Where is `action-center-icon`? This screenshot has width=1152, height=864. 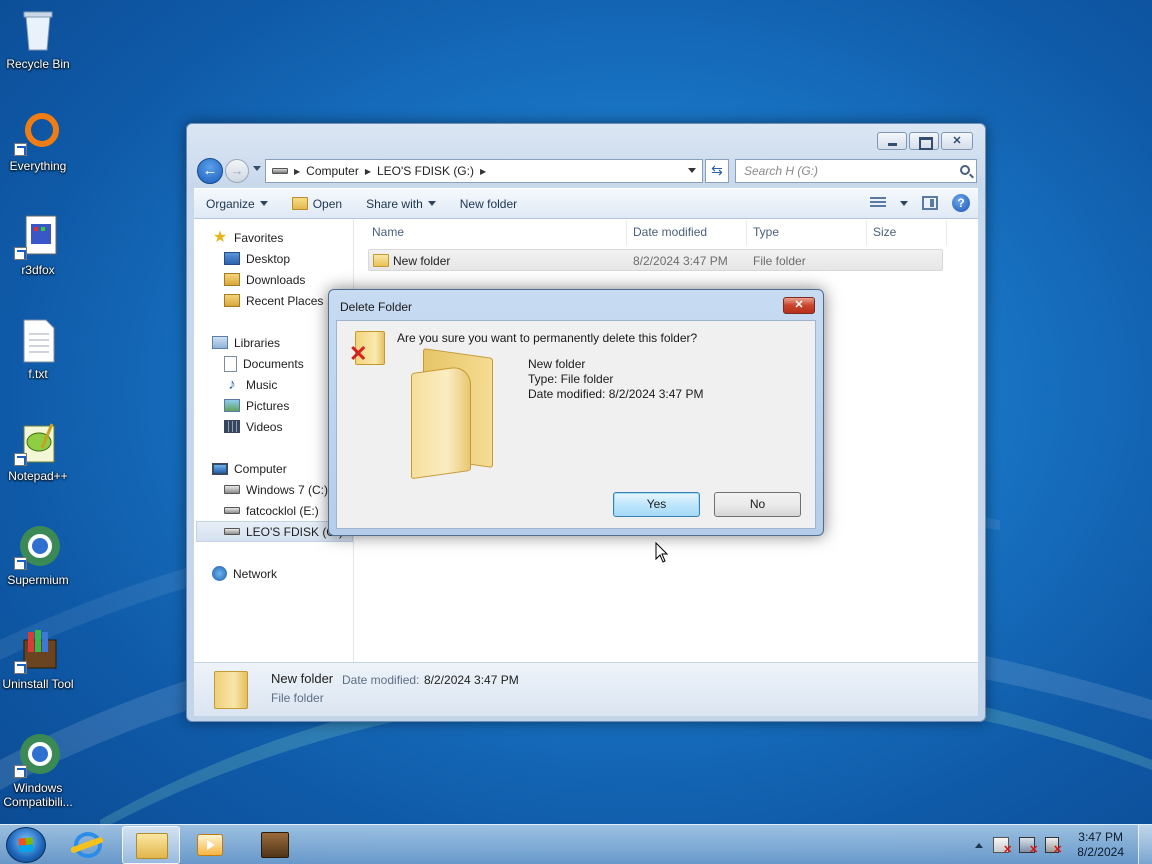 action-center-icon is located at coordinates (1002, 846).